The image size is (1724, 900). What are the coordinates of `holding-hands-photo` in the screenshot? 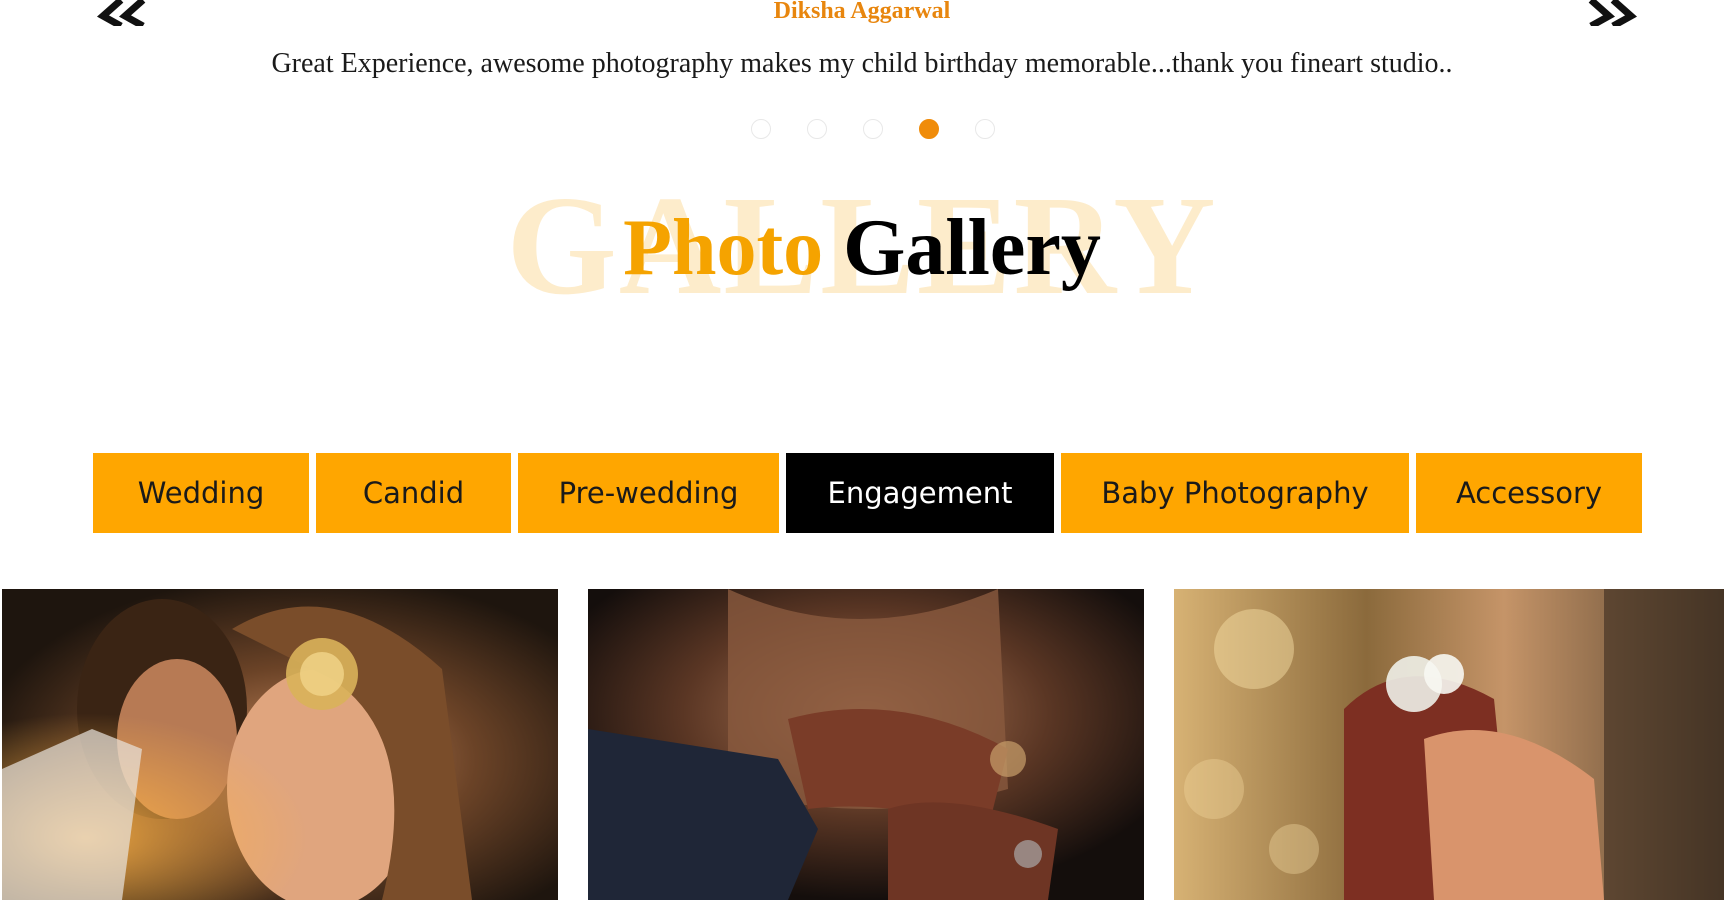 It's located at (1449, 744).